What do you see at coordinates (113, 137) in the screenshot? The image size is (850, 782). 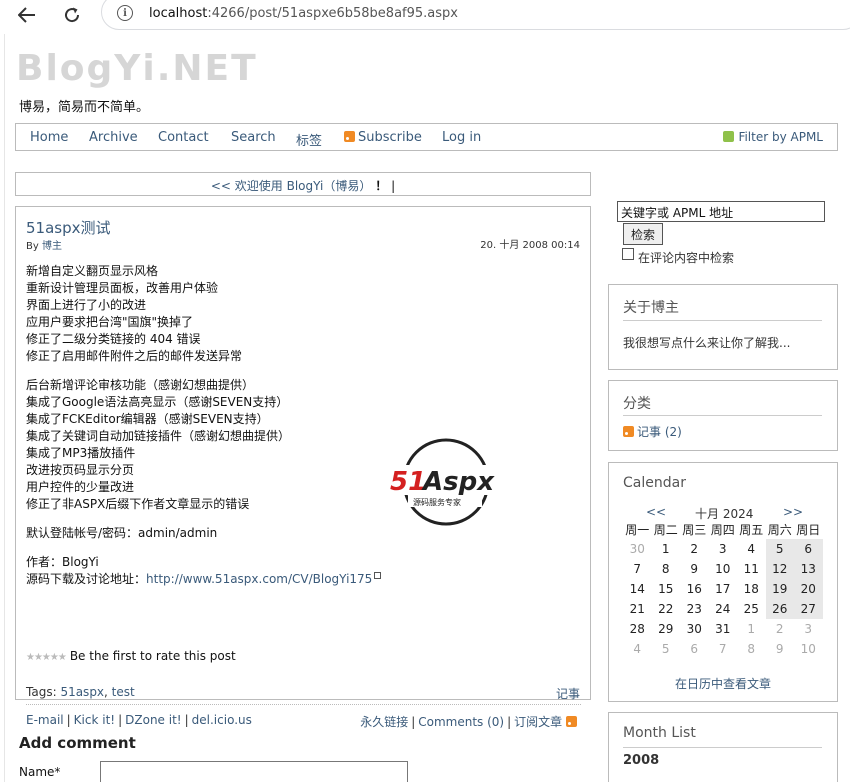 I see `menu-archive: Archive` at bounding box center [113, 137].